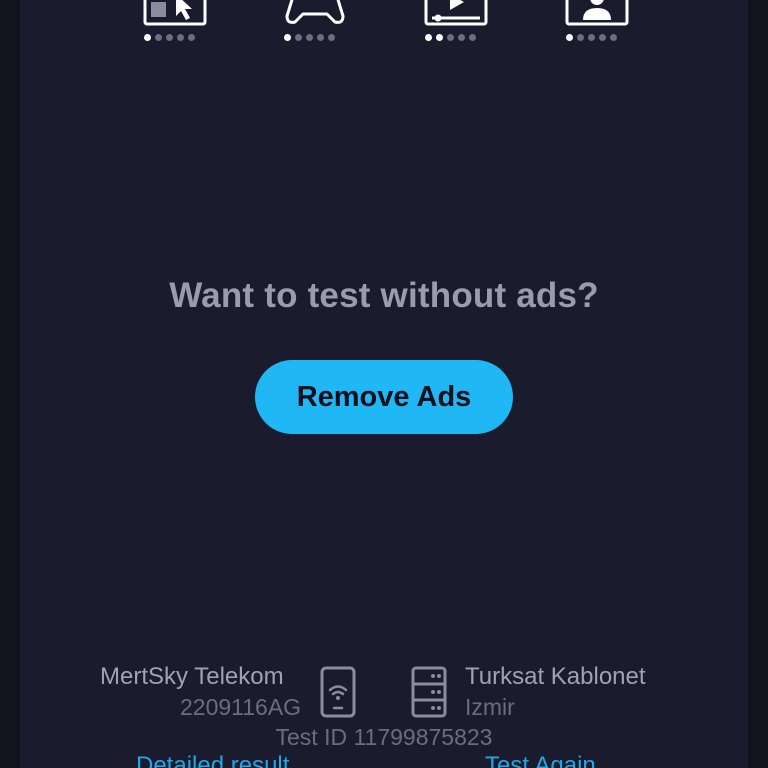  What do you see at coordinates (384, 397) in the screenshot?
I see `remove-ads-button: Remove Ads` at bounding box center [384, 397].